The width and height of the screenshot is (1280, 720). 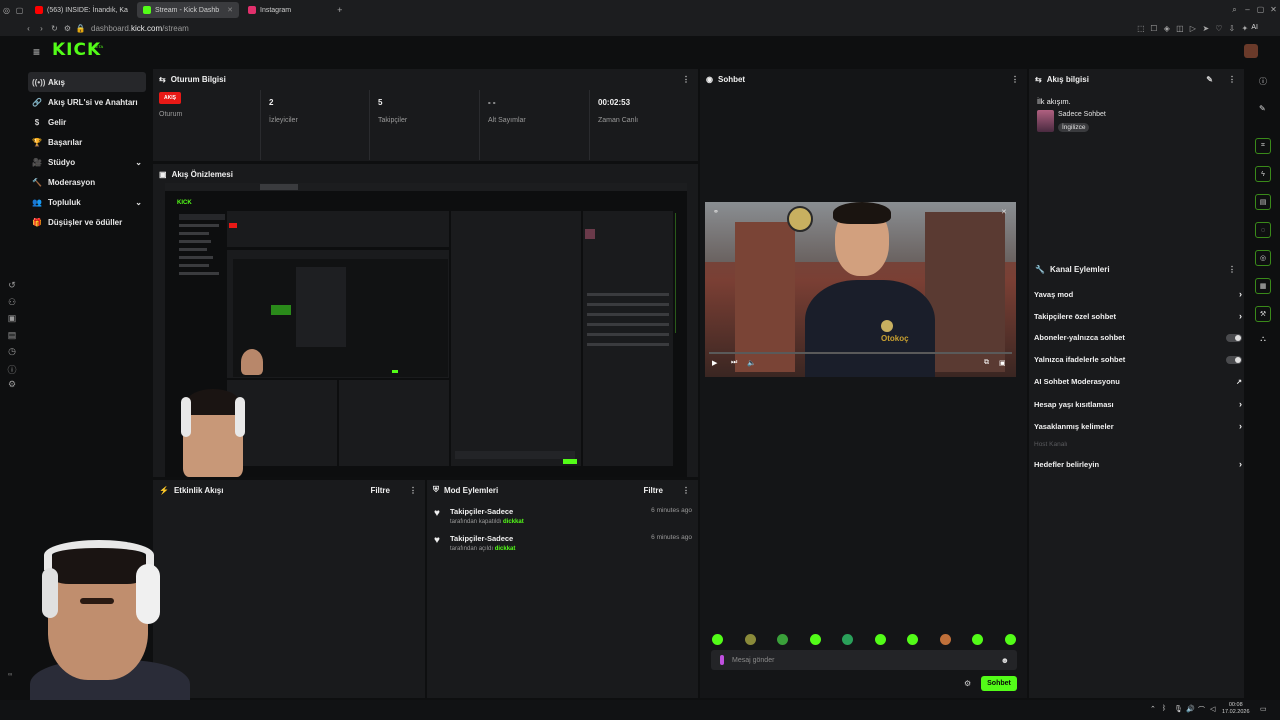 What do you see at coordinates (1273, 10) in the screenshot?
I see `close-window-icon: ✕` at bounding box center [1273, 10].